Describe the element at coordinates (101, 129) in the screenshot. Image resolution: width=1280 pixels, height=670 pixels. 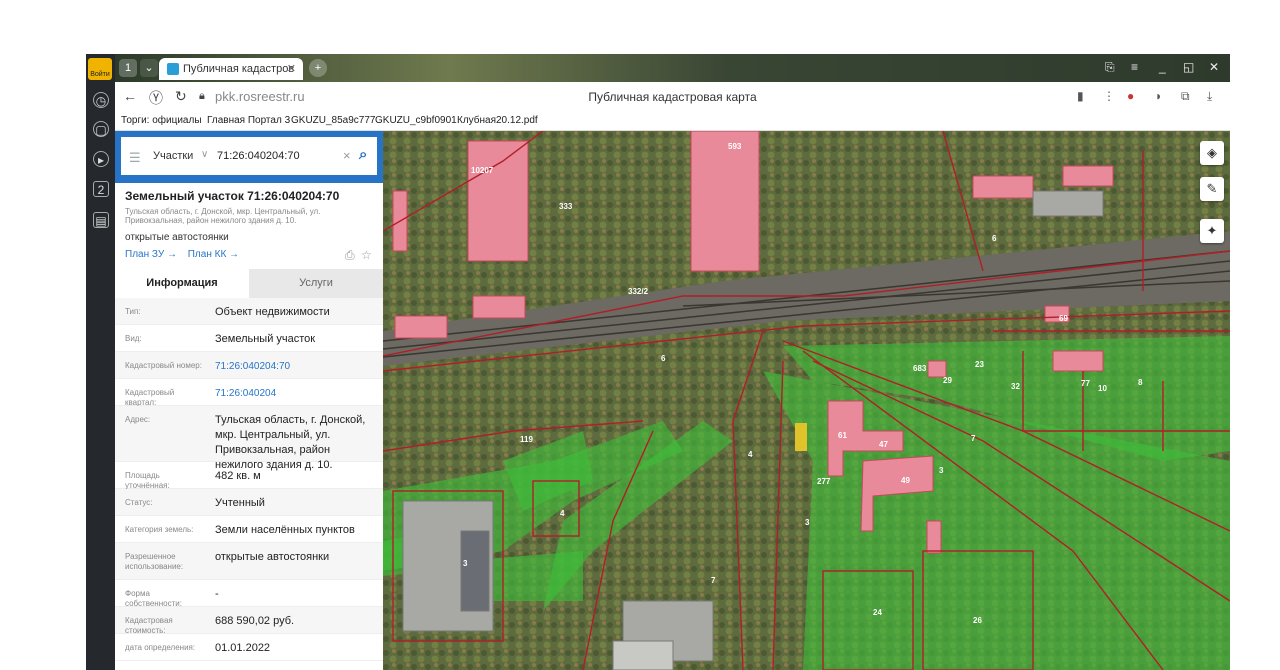
I see `collections-icon: ▢` at that location.